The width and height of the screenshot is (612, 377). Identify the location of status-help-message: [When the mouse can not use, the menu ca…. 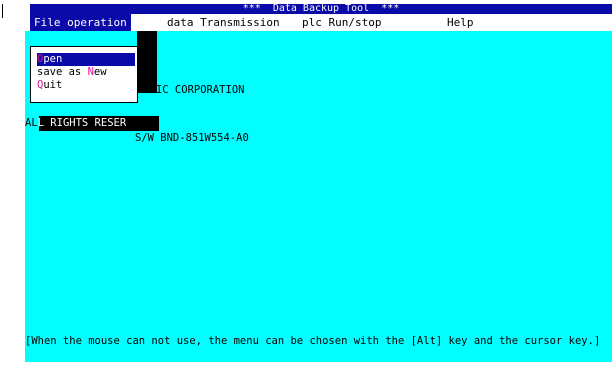
(313, 341).